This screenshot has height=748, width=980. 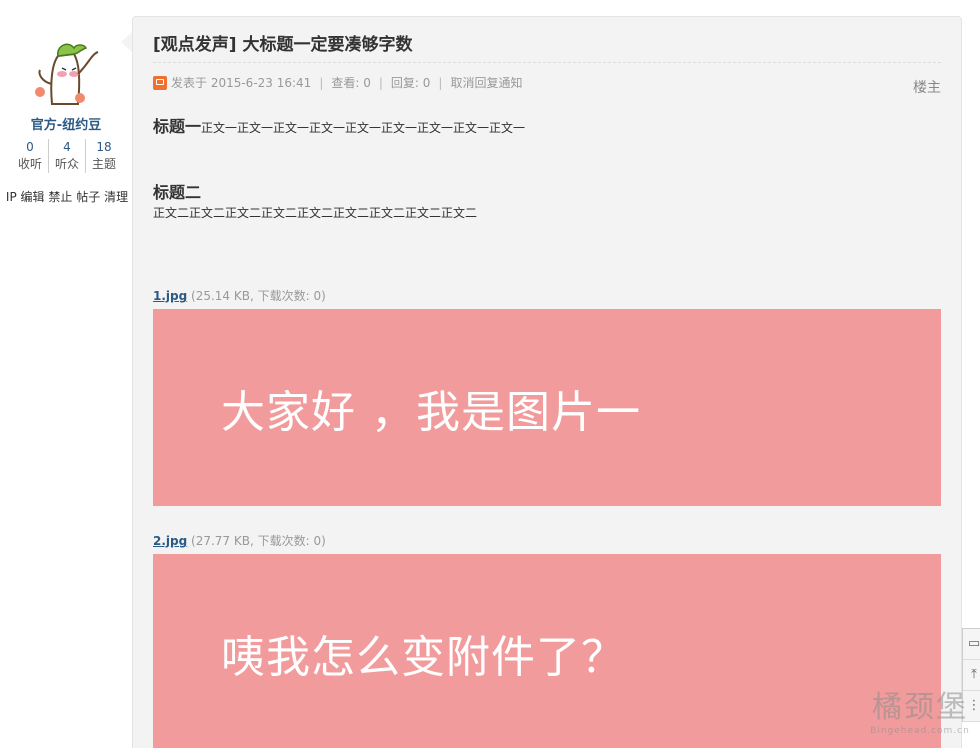 I want to click on site-watermark: 橘颈堡 Bingehead.com.cn, so click(x=920, y=719).